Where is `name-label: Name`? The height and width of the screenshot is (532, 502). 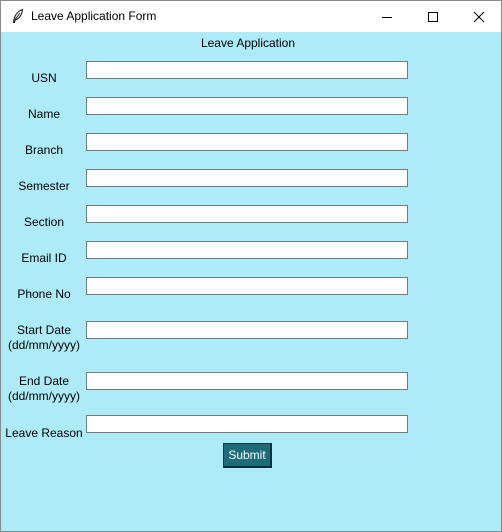 name-label: Name is located at coordinates (43, 114).